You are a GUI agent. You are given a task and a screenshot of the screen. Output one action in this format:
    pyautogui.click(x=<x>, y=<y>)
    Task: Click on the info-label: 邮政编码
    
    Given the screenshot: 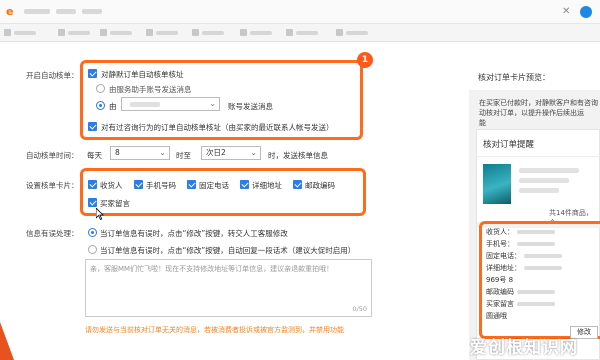 What is the action you would take?
    pyautogui.click(x=500, y=292)
    